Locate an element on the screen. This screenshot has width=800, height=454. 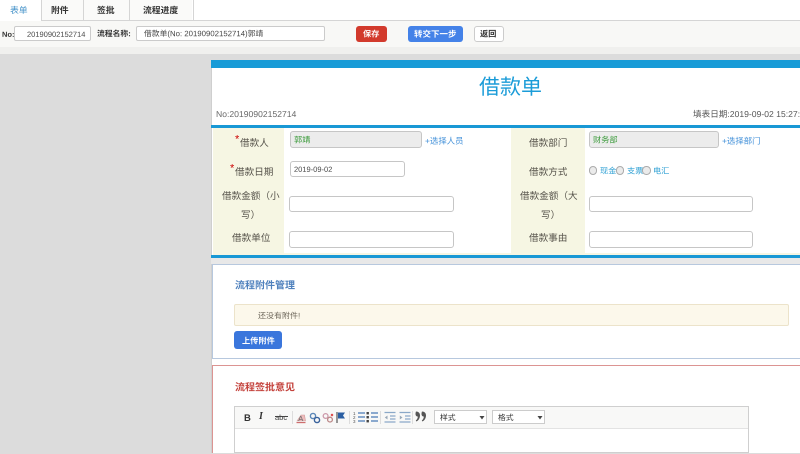
svg-text: 3 is located at coordinates (354, 421).